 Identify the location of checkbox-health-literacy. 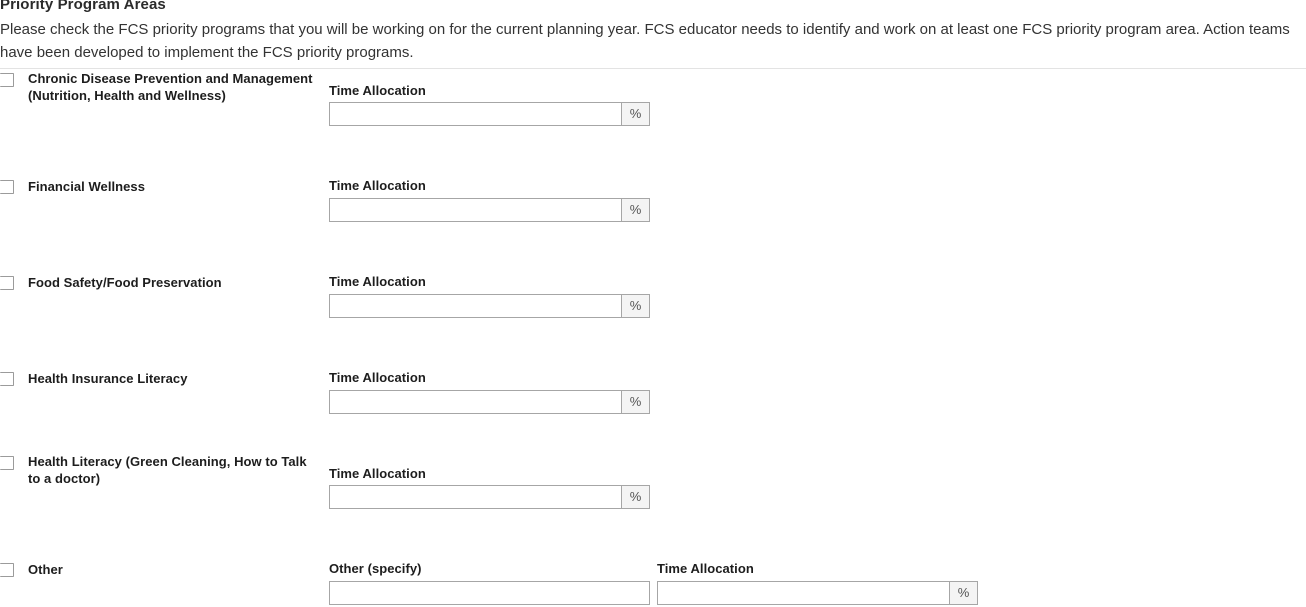
(7, 463).